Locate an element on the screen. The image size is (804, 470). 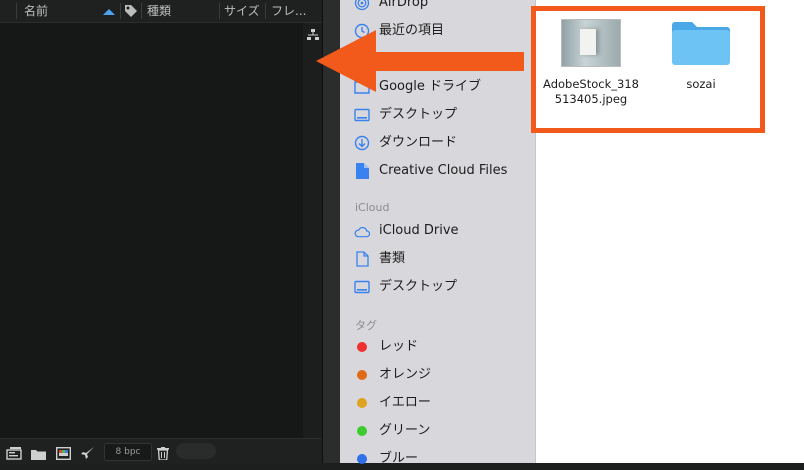
sidebar-item-label: iCloud Drive is located at coordinates (419, 230).